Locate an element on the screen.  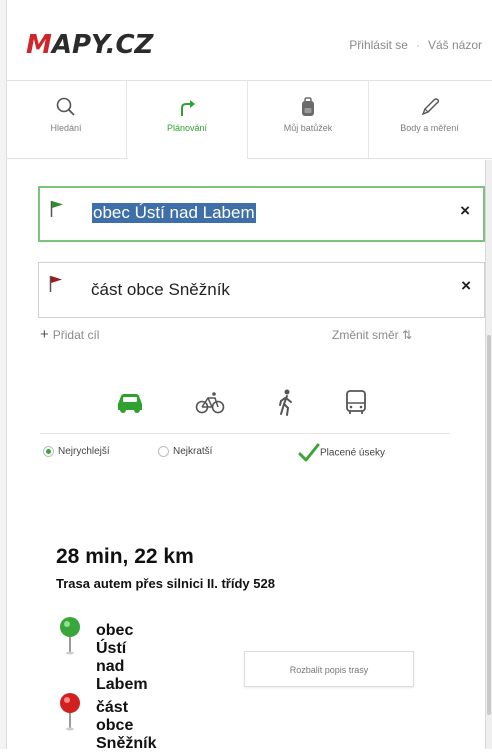
start-stop-label: obec Ústí nad Labem is located at coordinates (122, 657).